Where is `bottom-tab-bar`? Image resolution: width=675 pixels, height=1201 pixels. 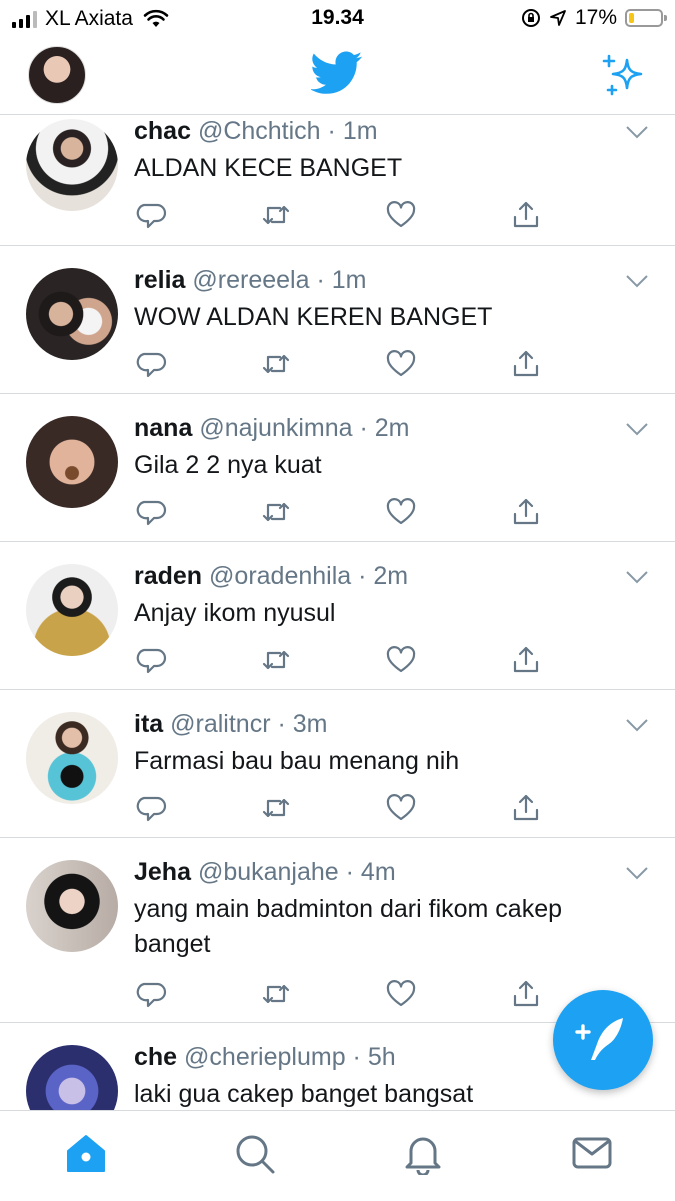
bottom-tab-bar is located at coordinates (337, 1155).